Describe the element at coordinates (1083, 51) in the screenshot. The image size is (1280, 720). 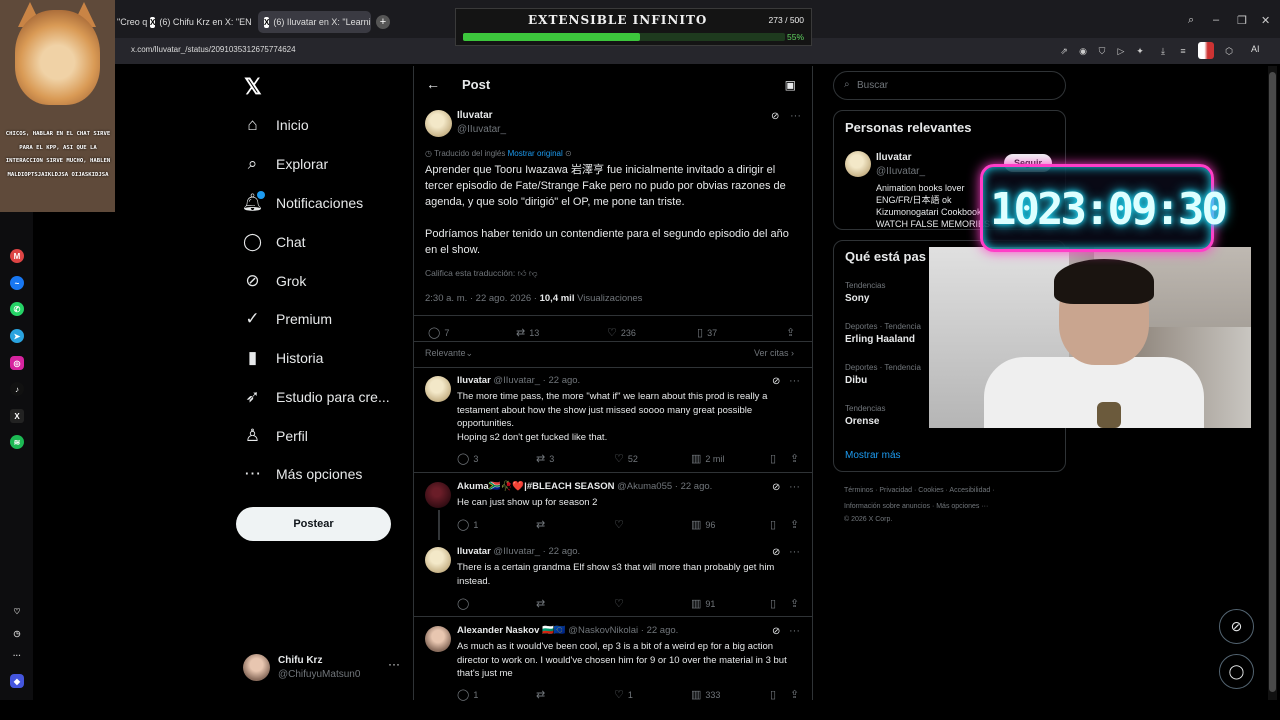
I see `camera-icon: ◉` at that location.